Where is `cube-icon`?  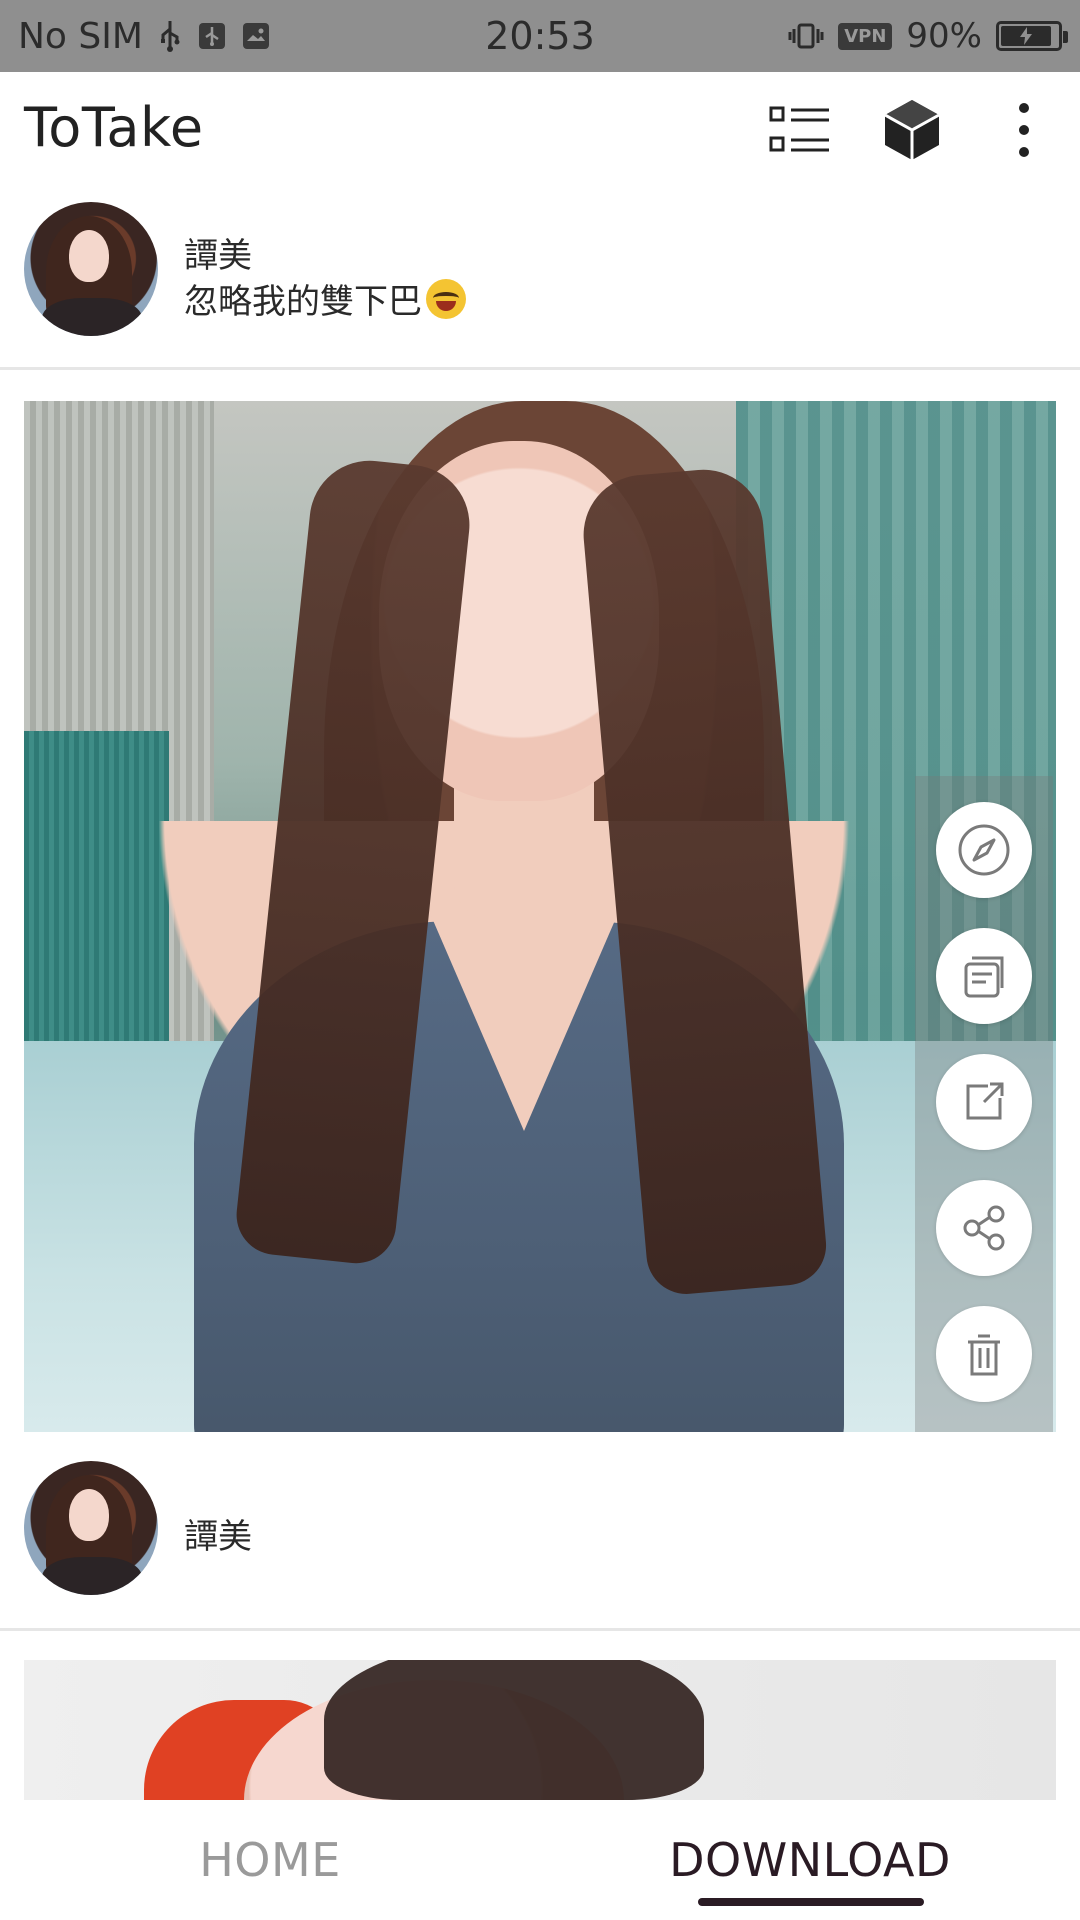 cube-icon is located at coordinates (912, 130).